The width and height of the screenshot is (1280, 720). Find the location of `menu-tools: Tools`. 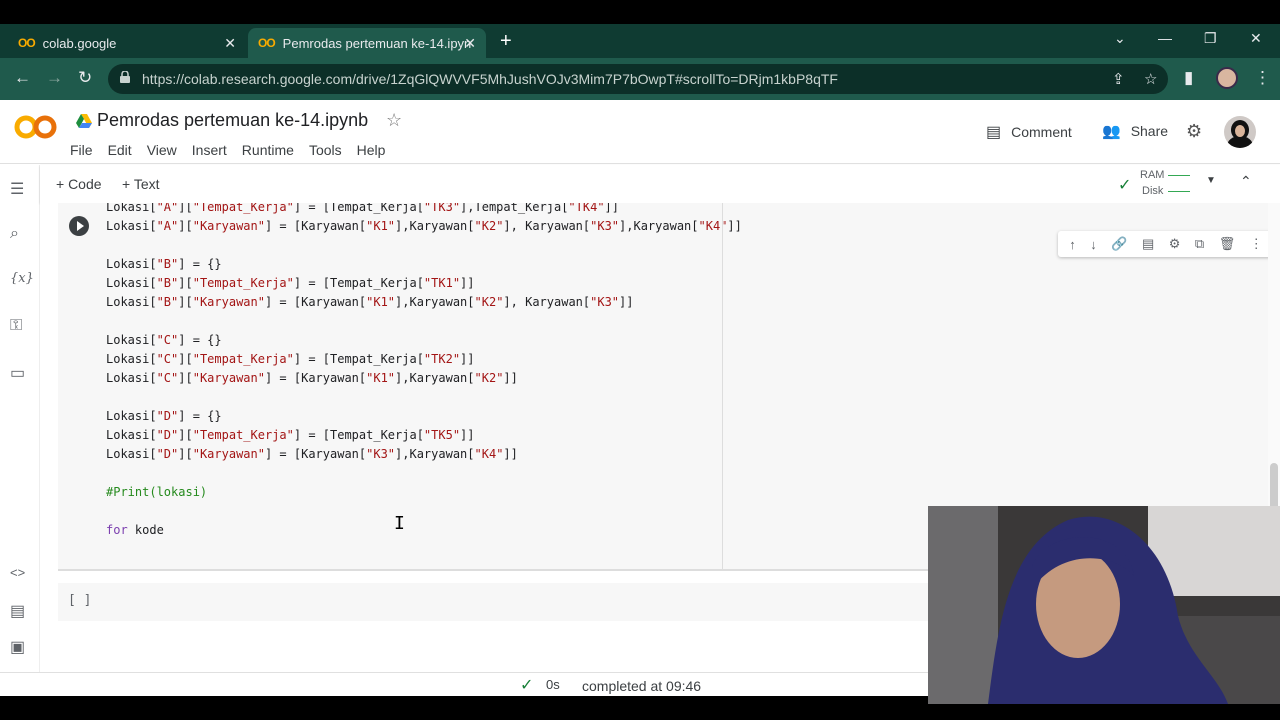

menu-tools: Tools is located at coordinates (325, 150).